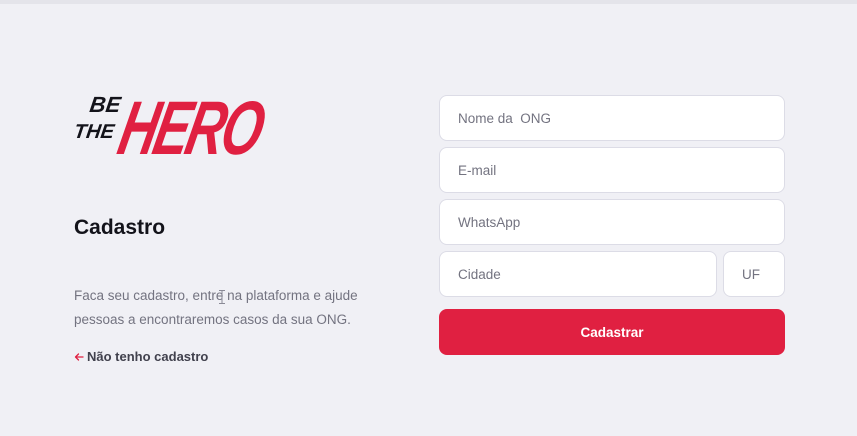 This screenshot has width=857, height=436. I want to click on email-input, so click(612, 170).